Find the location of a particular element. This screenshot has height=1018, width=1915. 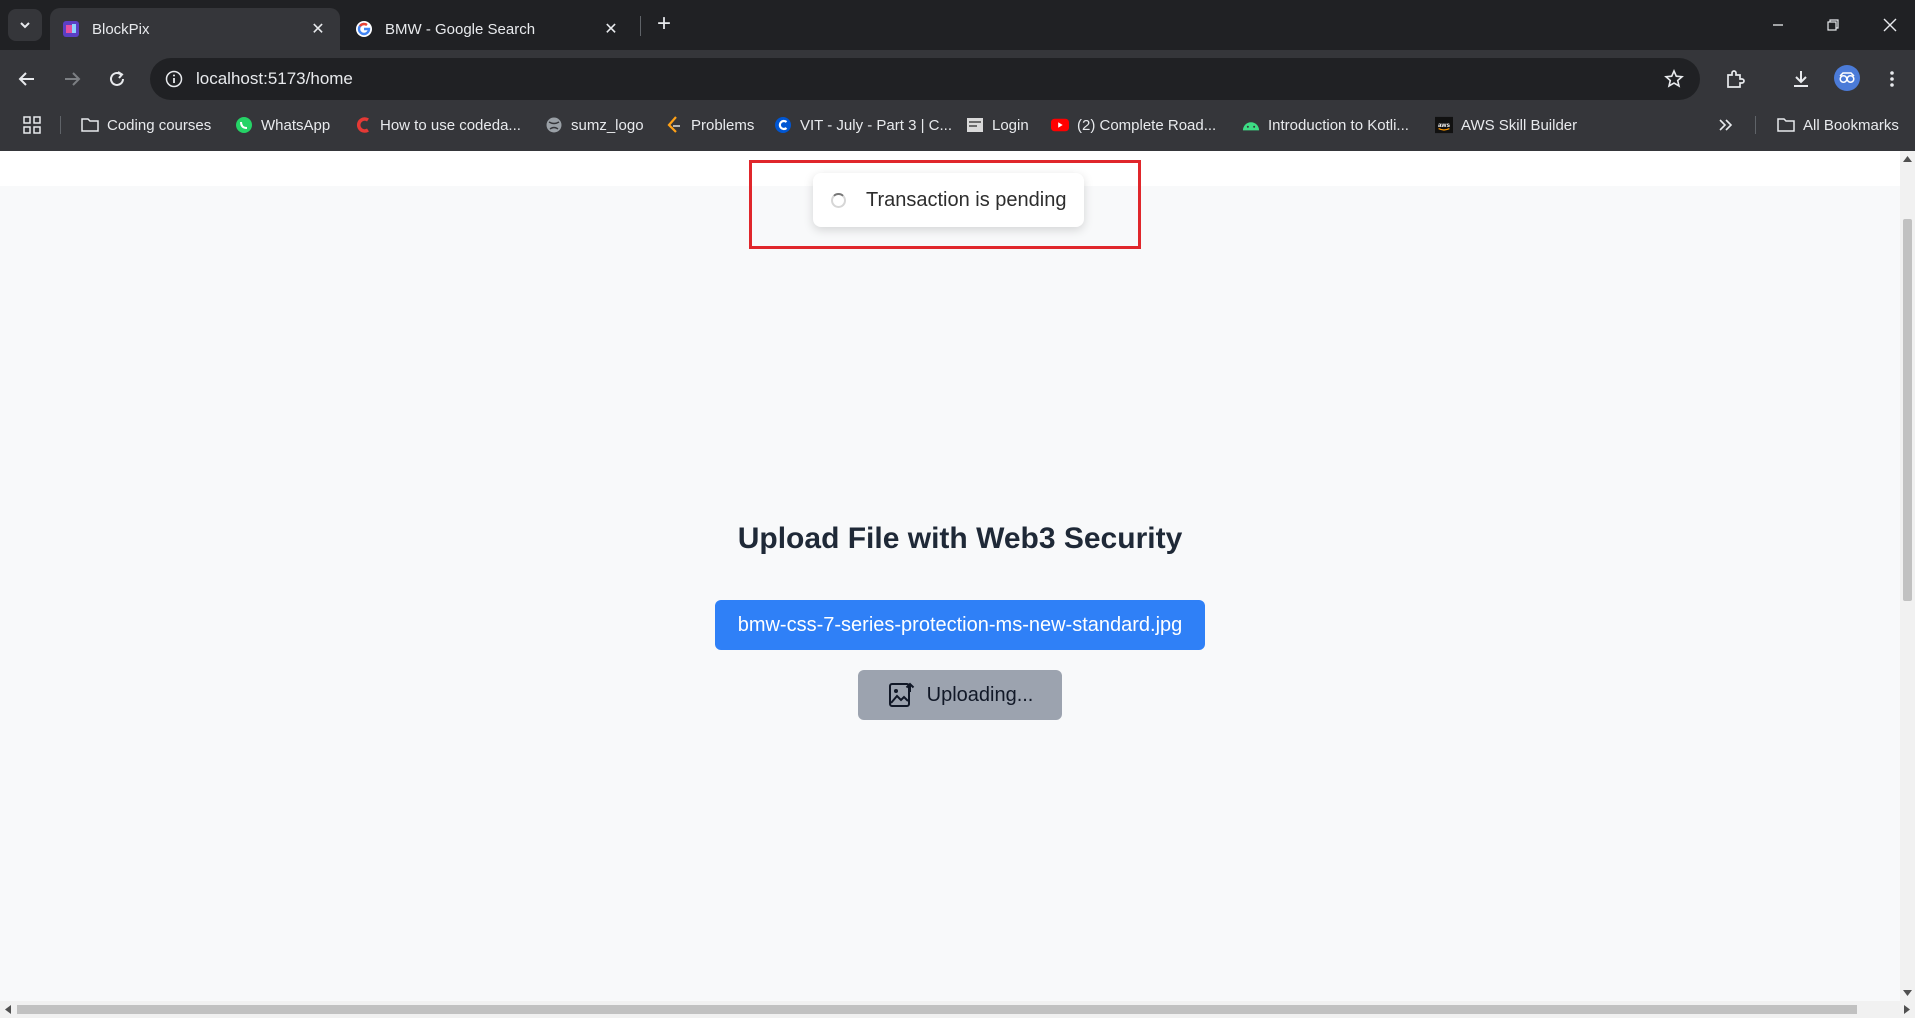

bookmark-coding-courses: Coding courses is located at coordinates (146, 125).